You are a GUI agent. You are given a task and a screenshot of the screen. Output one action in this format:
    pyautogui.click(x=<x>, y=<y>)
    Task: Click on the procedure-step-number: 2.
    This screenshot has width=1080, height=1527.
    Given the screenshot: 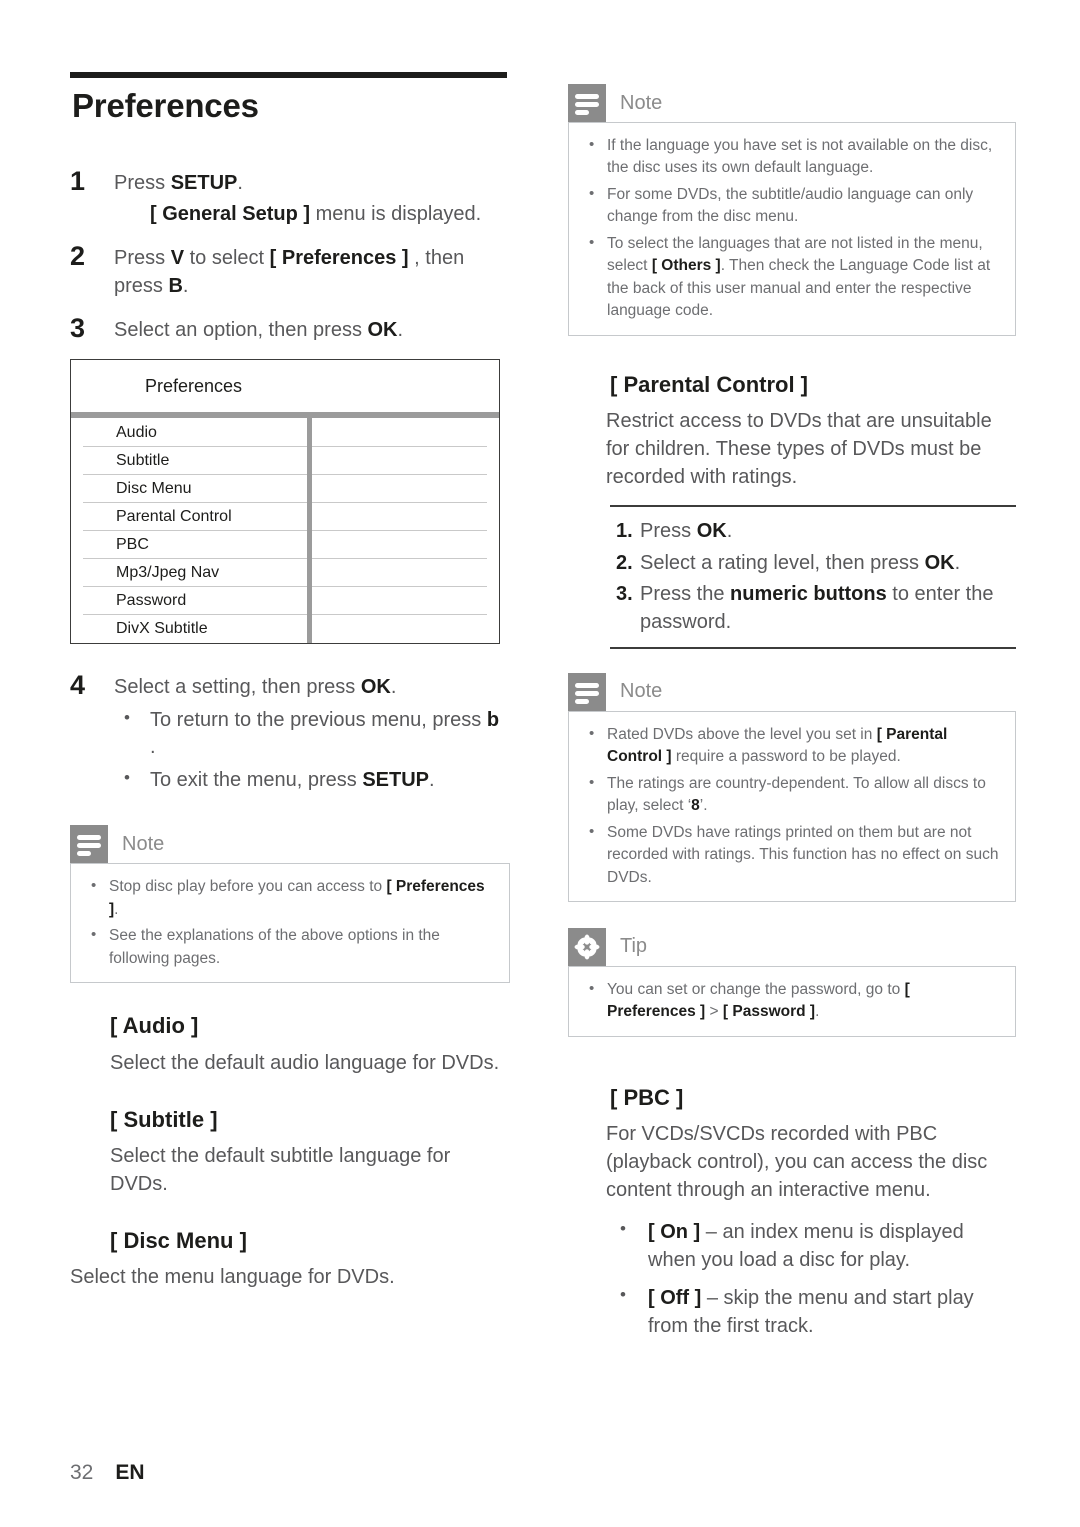 What is the action you would take?
    pyautogui.click(x=624, y=562)
    